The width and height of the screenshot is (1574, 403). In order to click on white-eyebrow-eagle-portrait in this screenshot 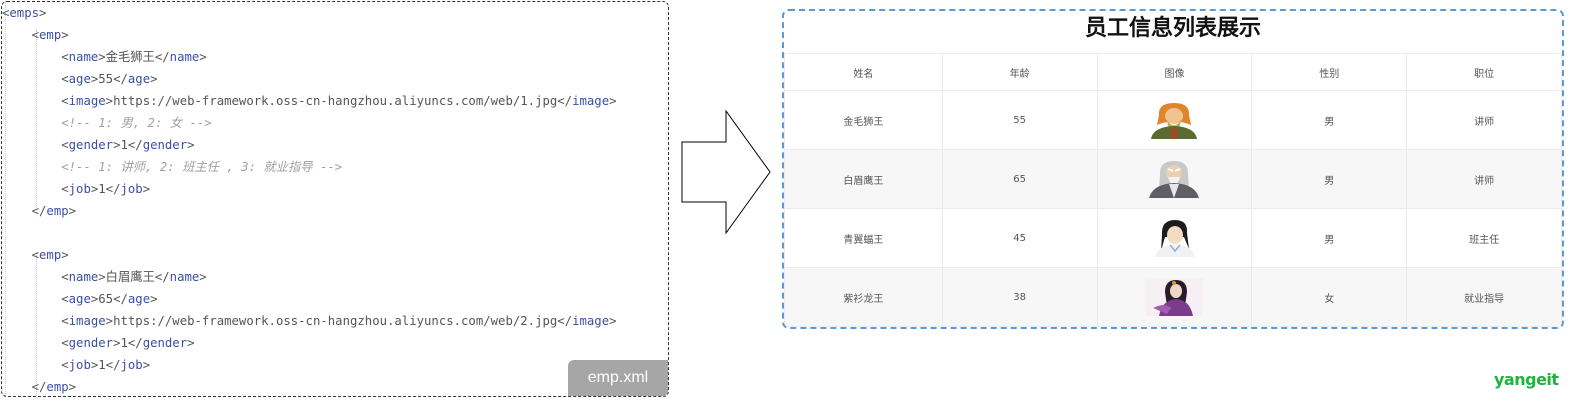, I will do `click(1174, 179)`.